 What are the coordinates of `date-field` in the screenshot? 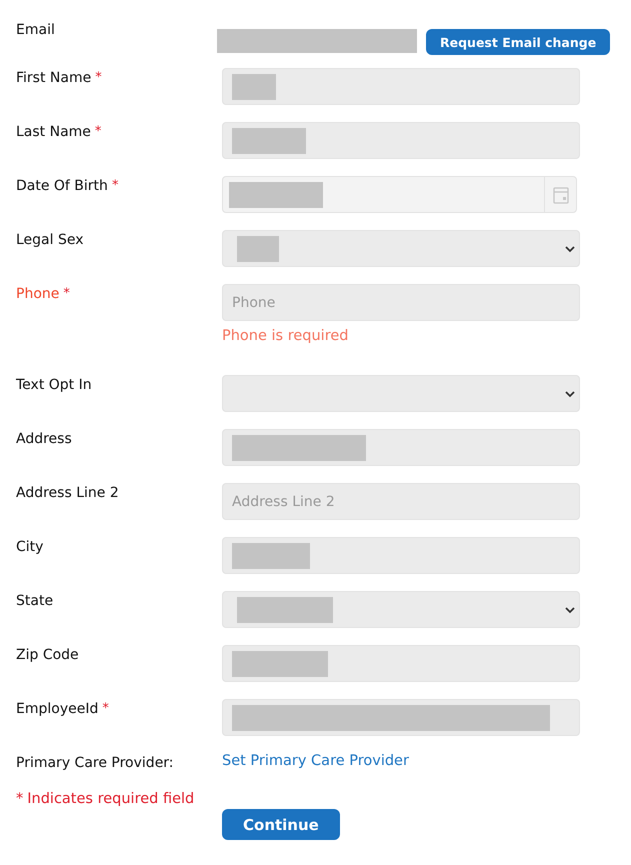 It's located at (399, 194).